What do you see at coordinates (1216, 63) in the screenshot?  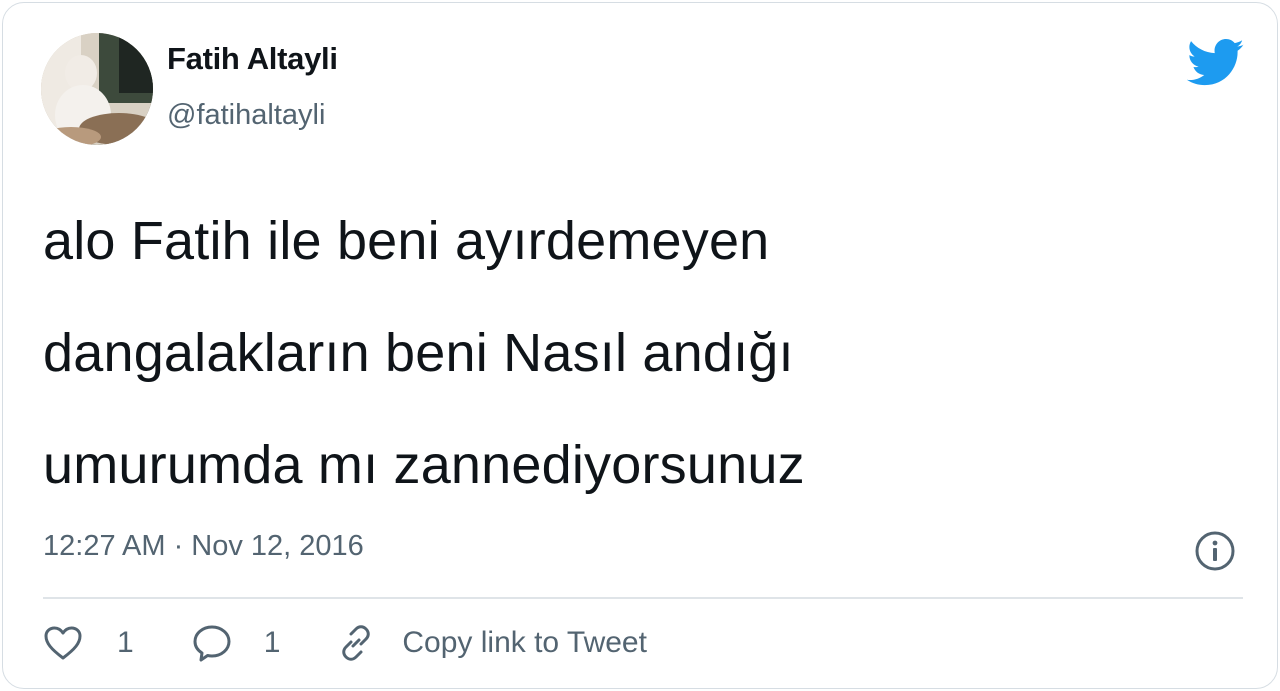 I see `twitter-bird-icon` at bounding box center [1216, 63].